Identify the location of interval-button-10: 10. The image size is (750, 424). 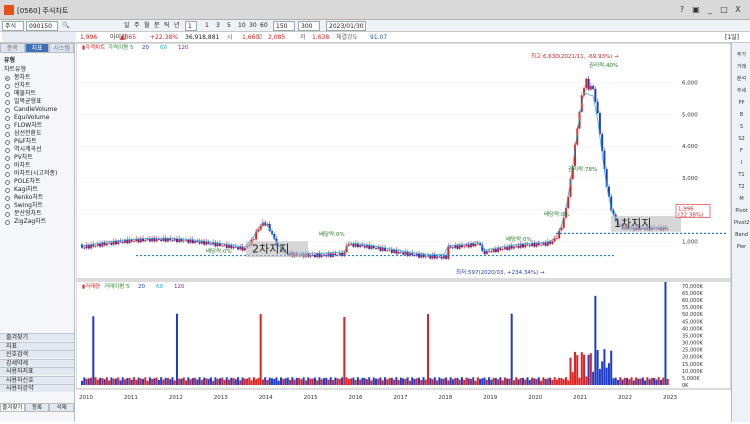
(242, 26).